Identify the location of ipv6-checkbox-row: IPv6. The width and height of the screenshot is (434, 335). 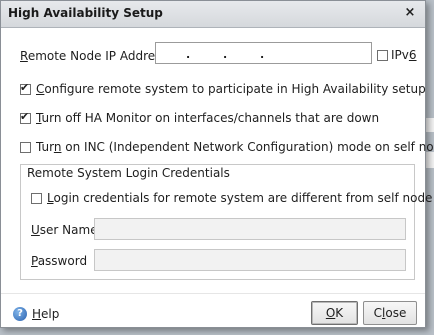
(397, 55).